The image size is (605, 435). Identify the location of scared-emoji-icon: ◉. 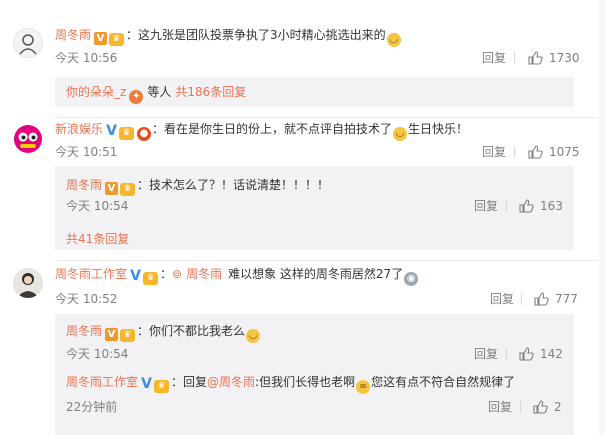
(411, 279).